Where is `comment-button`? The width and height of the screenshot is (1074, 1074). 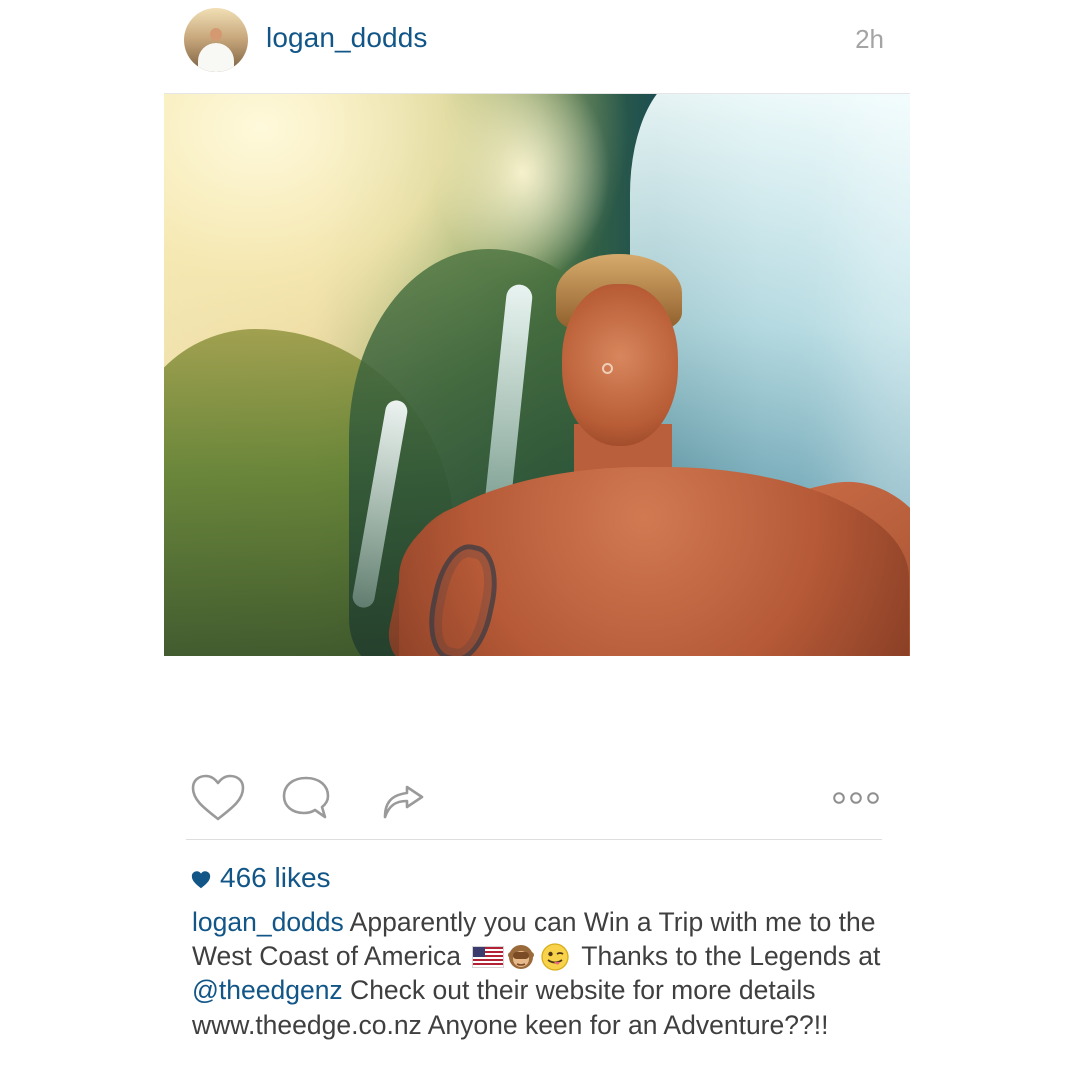
comment-button is located at coordinates (306, 798).